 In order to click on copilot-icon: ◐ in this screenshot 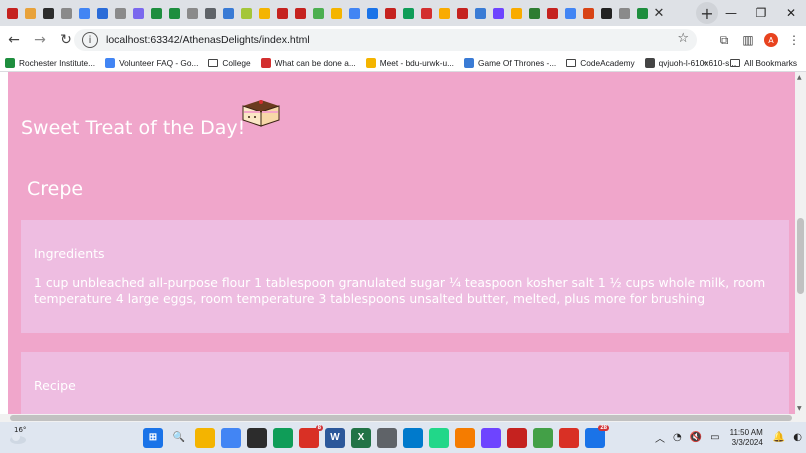, I will do `click(797, 437)`.